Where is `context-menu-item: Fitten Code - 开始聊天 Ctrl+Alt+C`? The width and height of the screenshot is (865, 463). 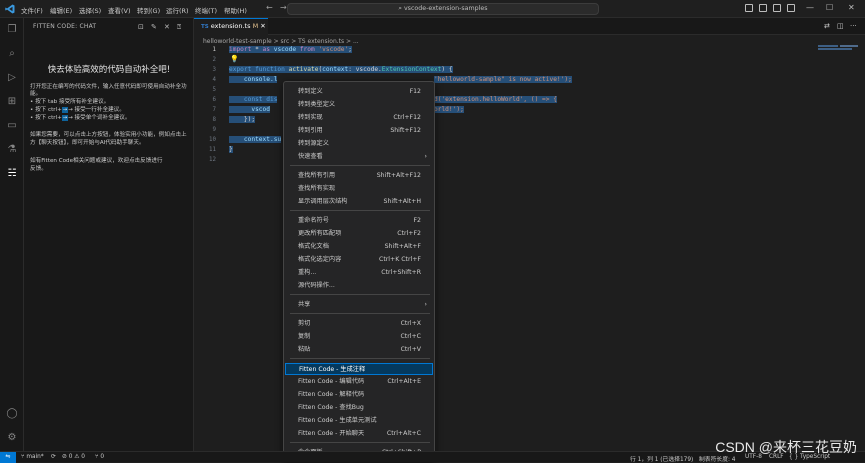
context-menu-item: Fitten Code - 开始聊天 Ctrl+Alt+C is located at coordinates (359, 434).